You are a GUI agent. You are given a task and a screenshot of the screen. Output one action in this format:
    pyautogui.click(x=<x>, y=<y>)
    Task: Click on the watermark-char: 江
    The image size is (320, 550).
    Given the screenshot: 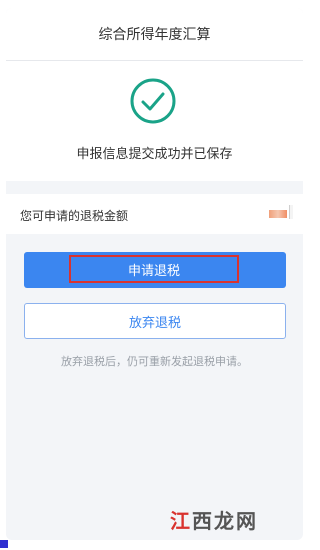 What is the action you would take?
    pyautogui.click(x=180, y=521)
    